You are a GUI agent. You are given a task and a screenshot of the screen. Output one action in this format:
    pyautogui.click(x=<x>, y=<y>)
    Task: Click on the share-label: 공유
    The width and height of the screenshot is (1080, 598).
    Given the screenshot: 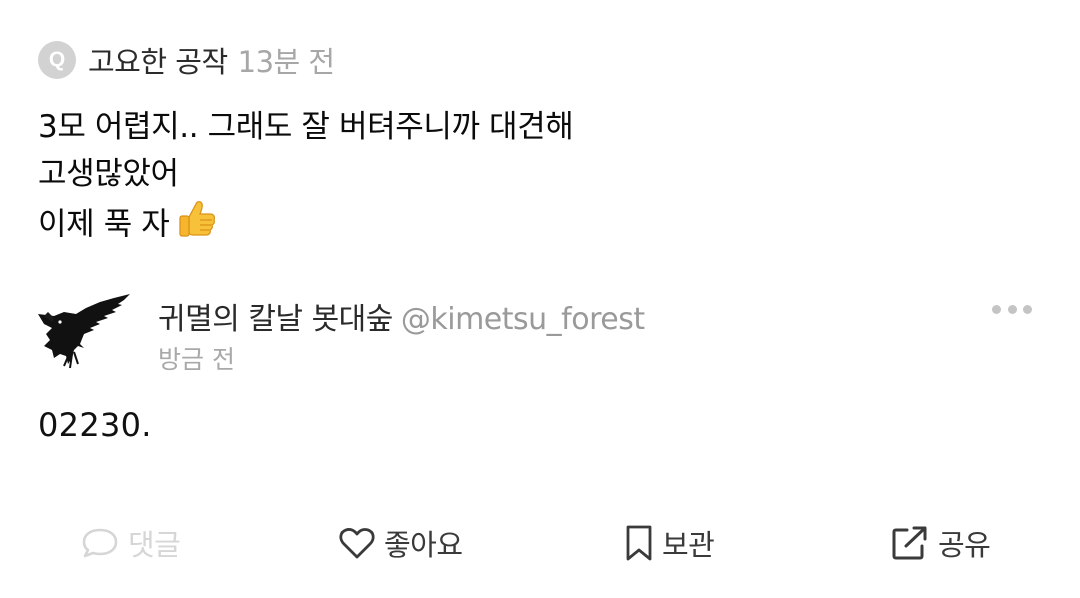 What is the action you would take?
    pyautogui.click(x=964, y=545)
    